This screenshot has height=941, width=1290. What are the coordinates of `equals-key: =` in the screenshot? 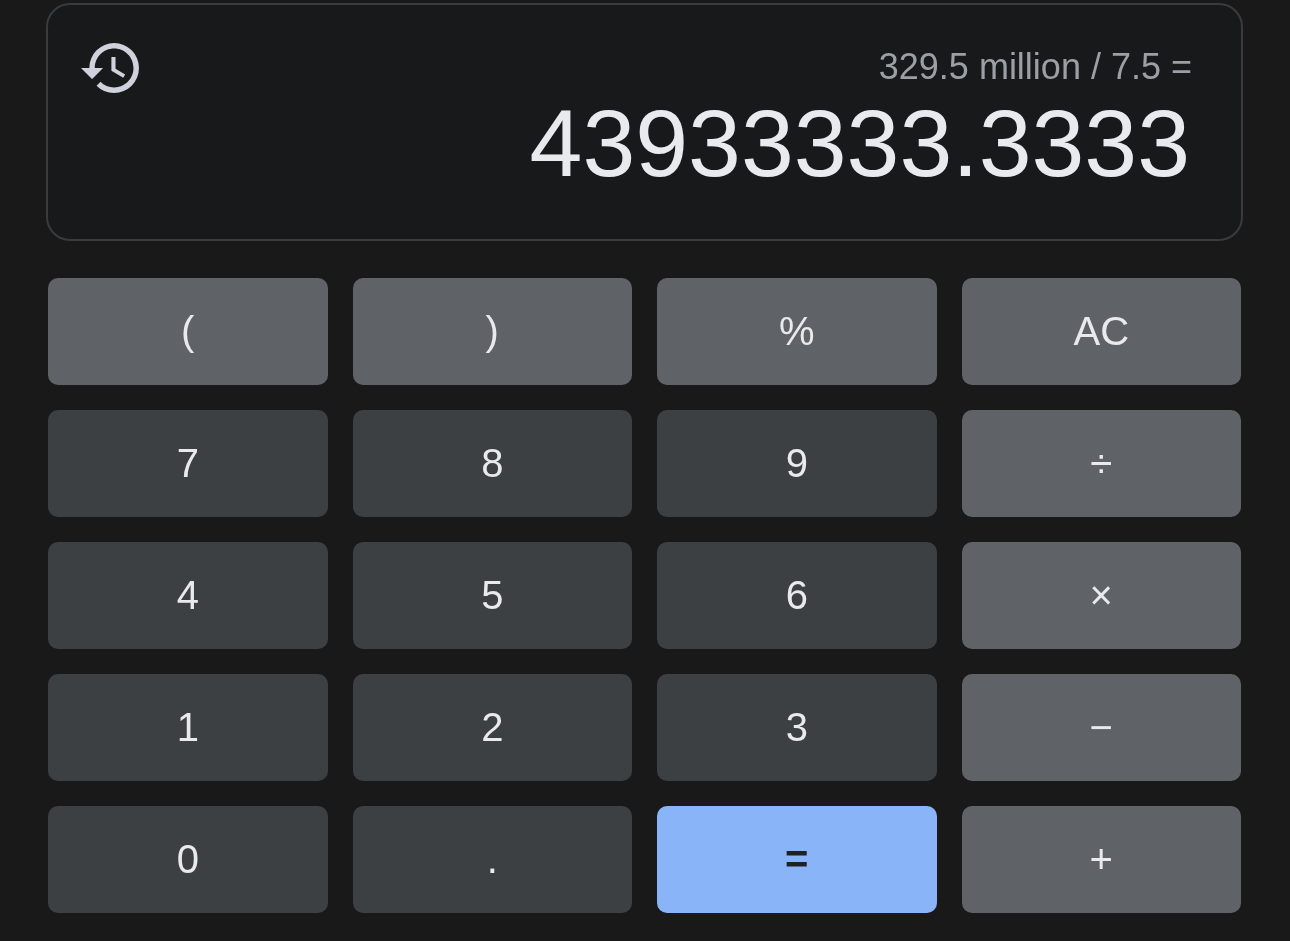 It's located at (797, 859).